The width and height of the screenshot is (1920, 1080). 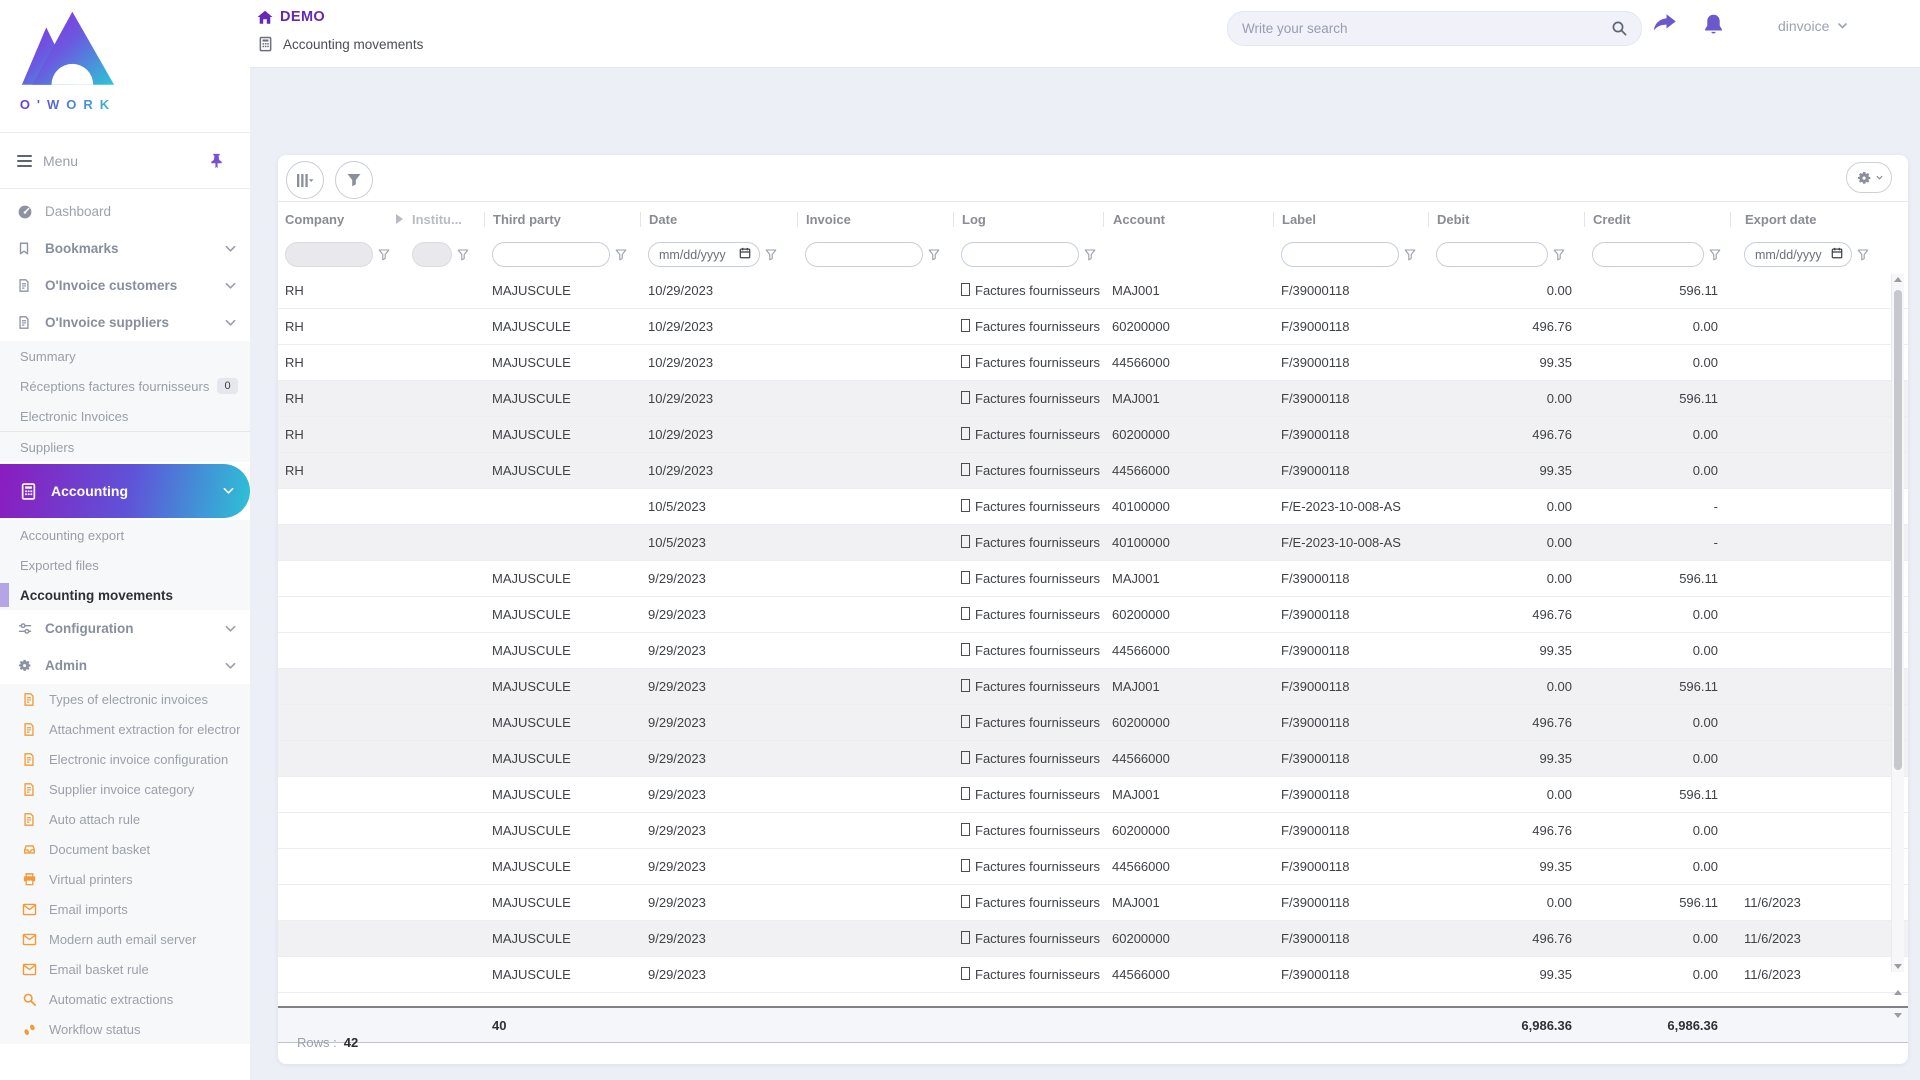 I want to click on filter-input-export-date, so click(x=1788, y=254).